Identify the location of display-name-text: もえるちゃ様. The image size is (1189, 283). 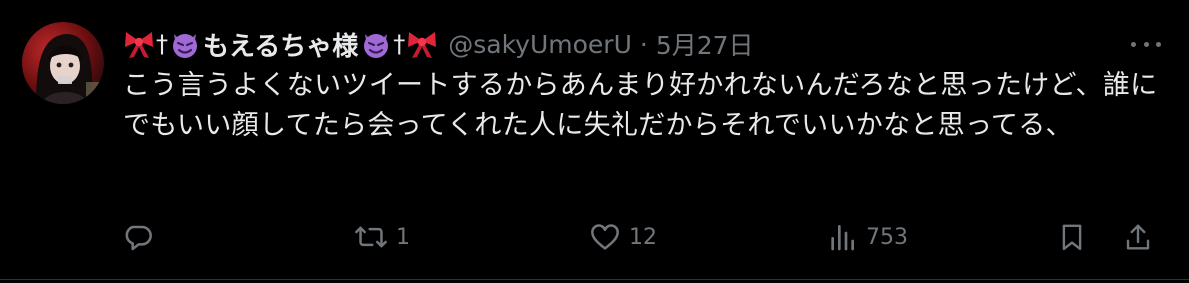
(281, 46).